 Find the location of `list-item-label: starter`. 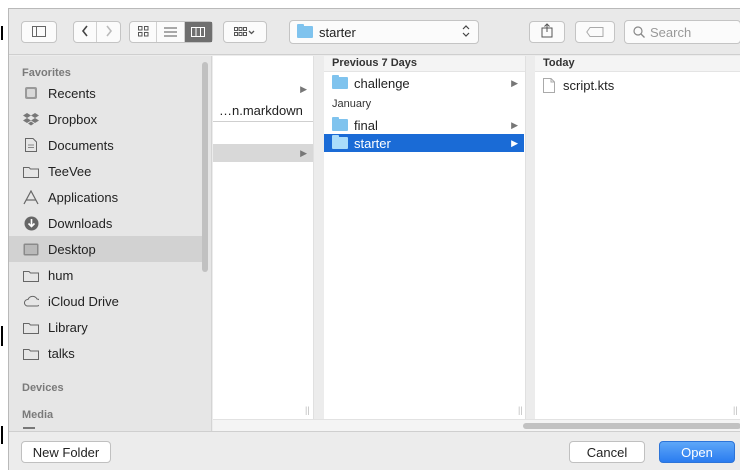

list-item-label: starter is located at coordinates (372, 143).